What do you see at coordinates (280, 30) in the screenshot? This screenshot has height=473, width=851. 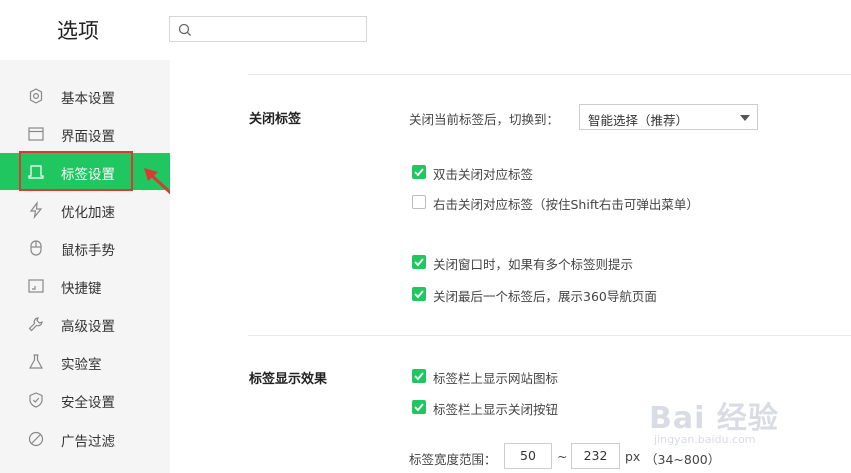 I see `search-input` at bounding box center [280, 30].